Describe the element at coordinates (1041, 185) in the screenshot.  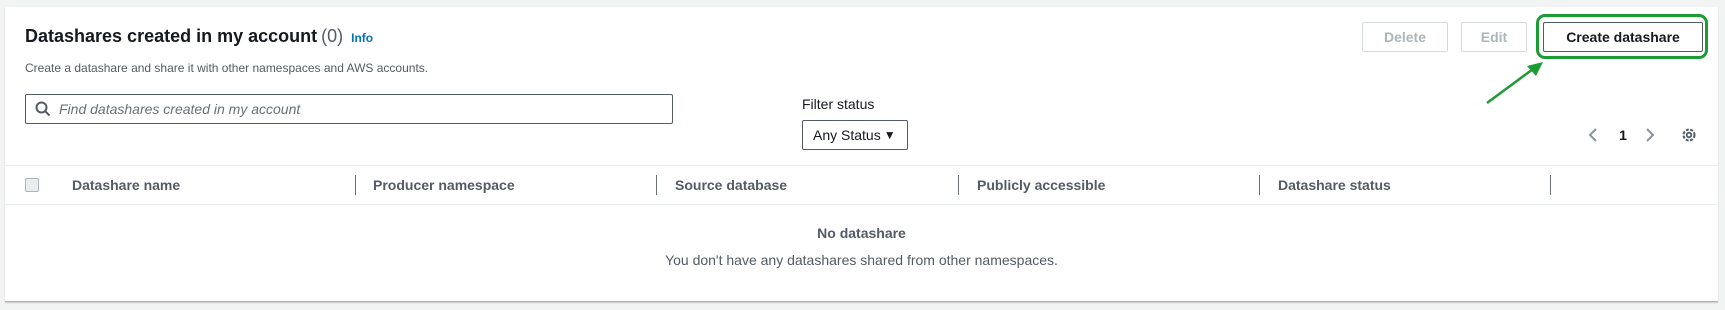
I see `column-header-publicly-accessible: Publicly accessible` at that location.